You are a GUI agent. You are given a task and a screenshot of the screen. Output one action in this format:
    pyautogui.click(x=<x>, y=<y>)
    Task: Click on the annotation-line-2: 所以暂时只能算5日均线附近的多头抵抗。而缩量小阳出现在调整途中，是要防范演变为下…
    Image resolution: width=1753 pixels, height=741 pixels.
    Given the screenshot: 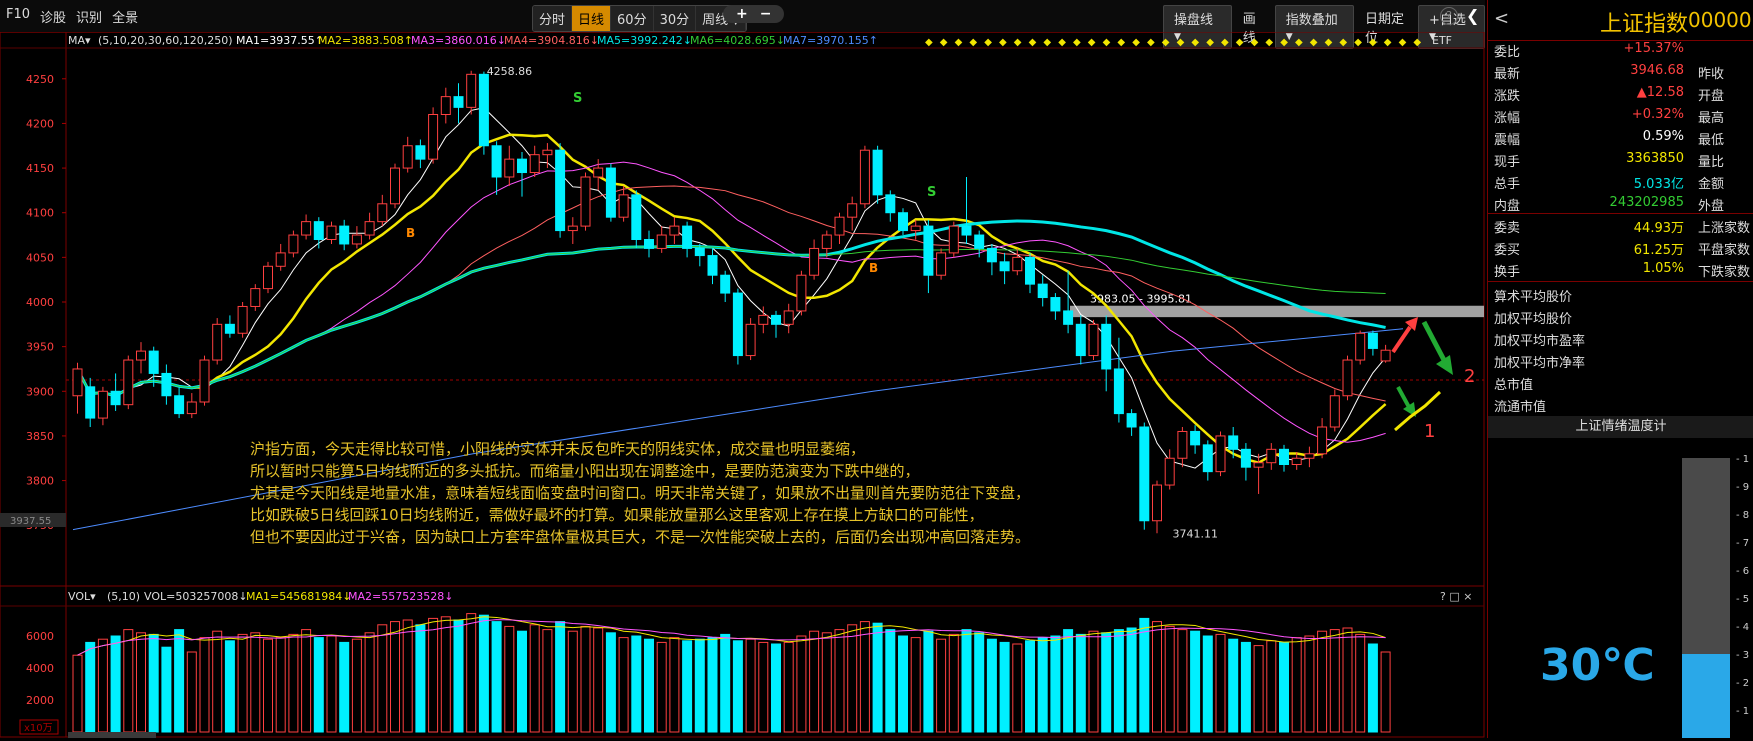 What is the action you would take?
    pyautogui.click(x=585, y=471)
    